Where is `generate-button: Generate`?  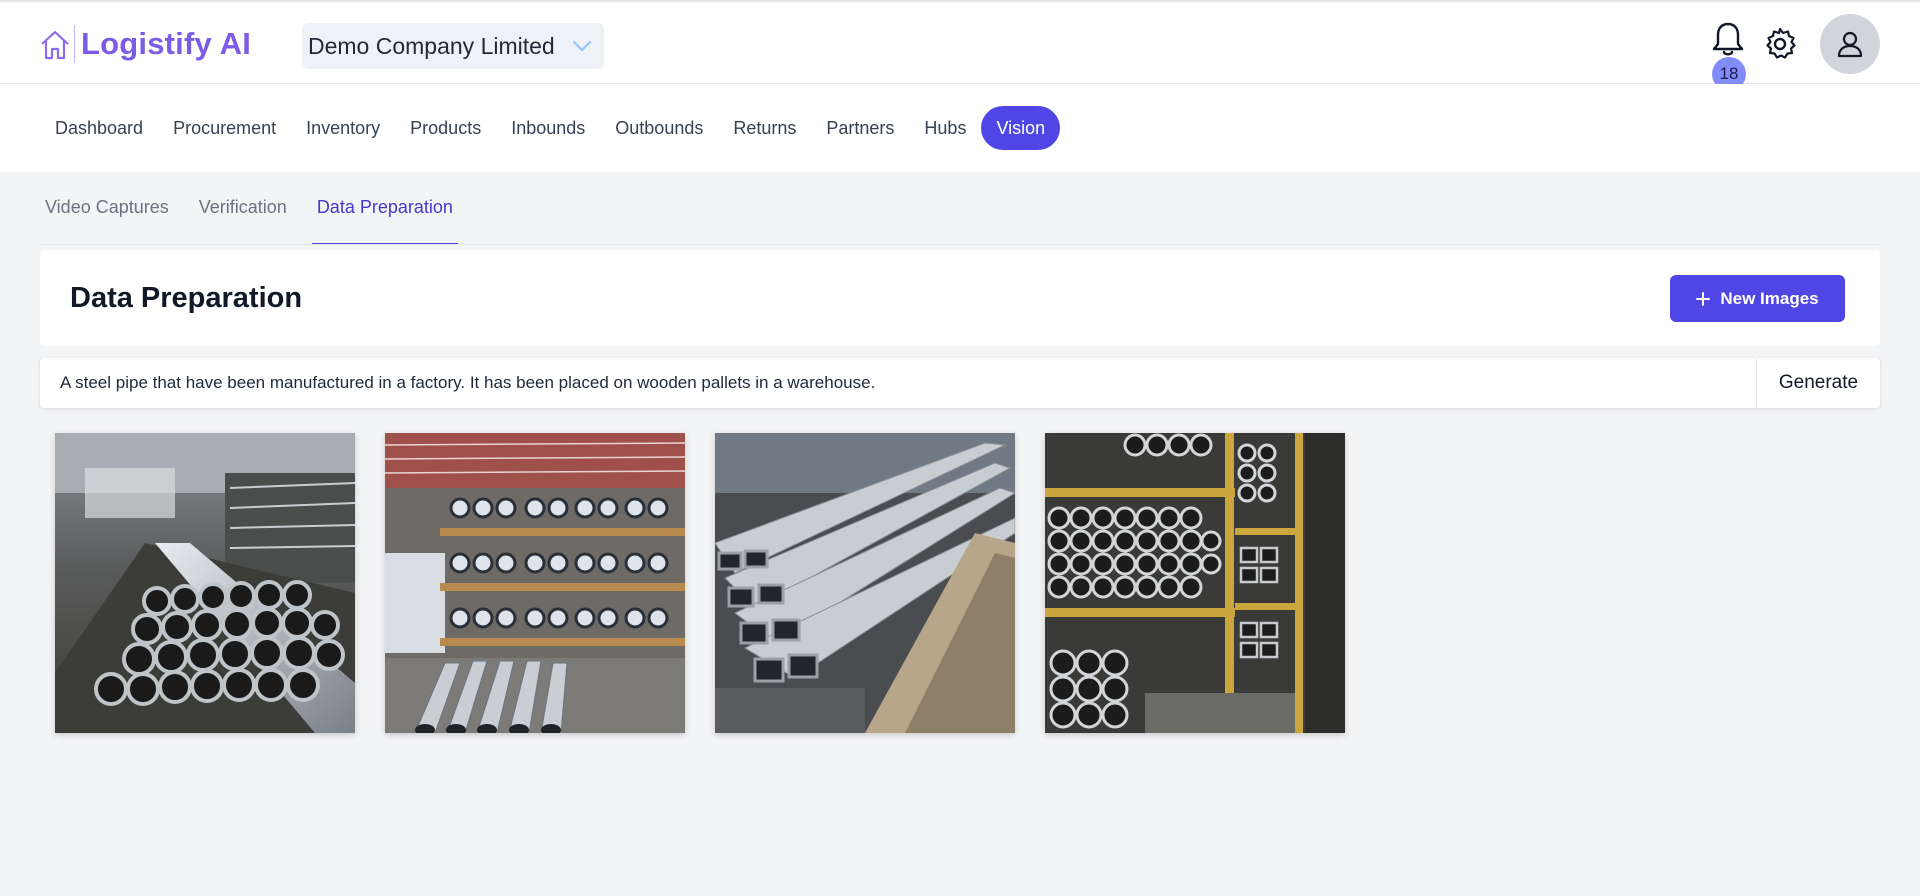
generate-button: Generate is located at coordinates (1818, 383).